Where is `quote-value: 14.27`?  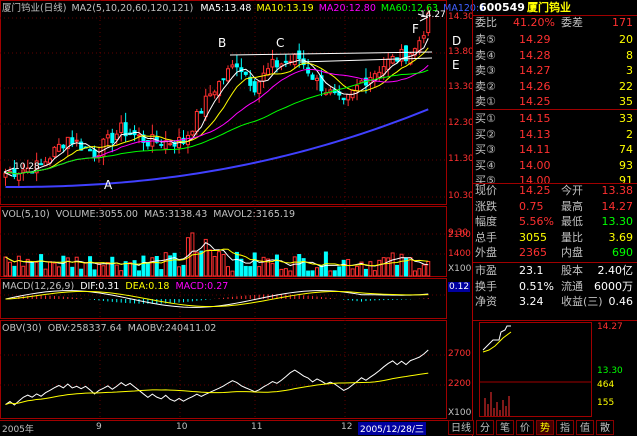
quote-value: 14.27 is located at coordinates (617, 206).